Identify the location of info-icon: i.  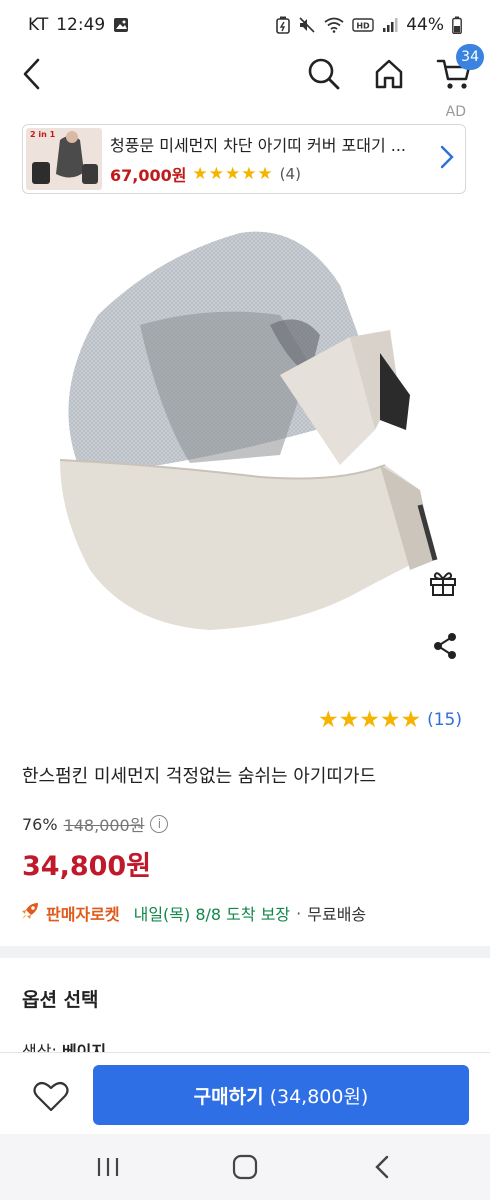
(159, 824).